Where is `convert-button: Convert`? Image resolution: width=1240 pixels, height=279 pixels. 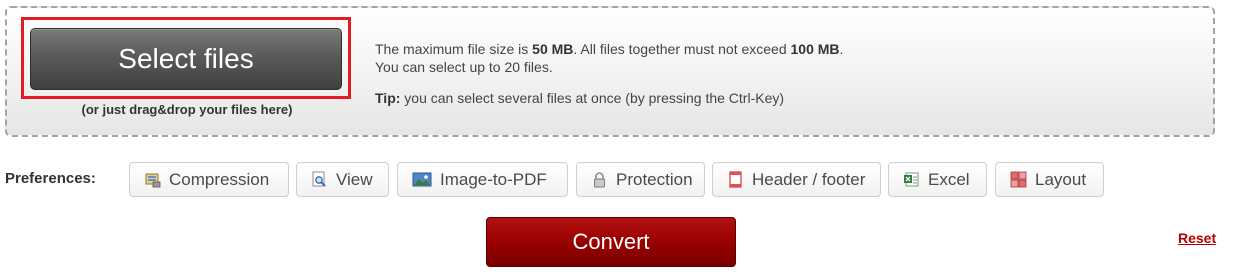
convert-button: Convert is located at coordinates (611, 242).